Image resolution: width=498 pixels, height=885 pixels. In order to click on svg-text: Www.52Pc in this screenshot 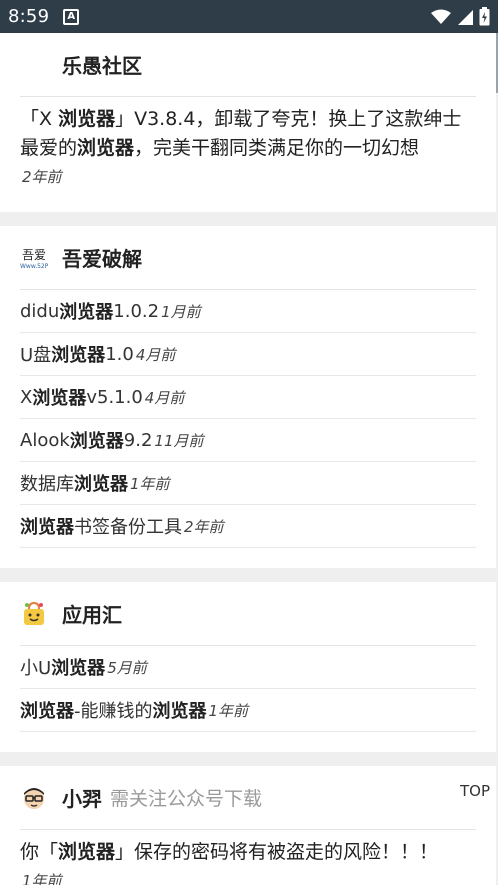, I will do `click(34, 266)`.